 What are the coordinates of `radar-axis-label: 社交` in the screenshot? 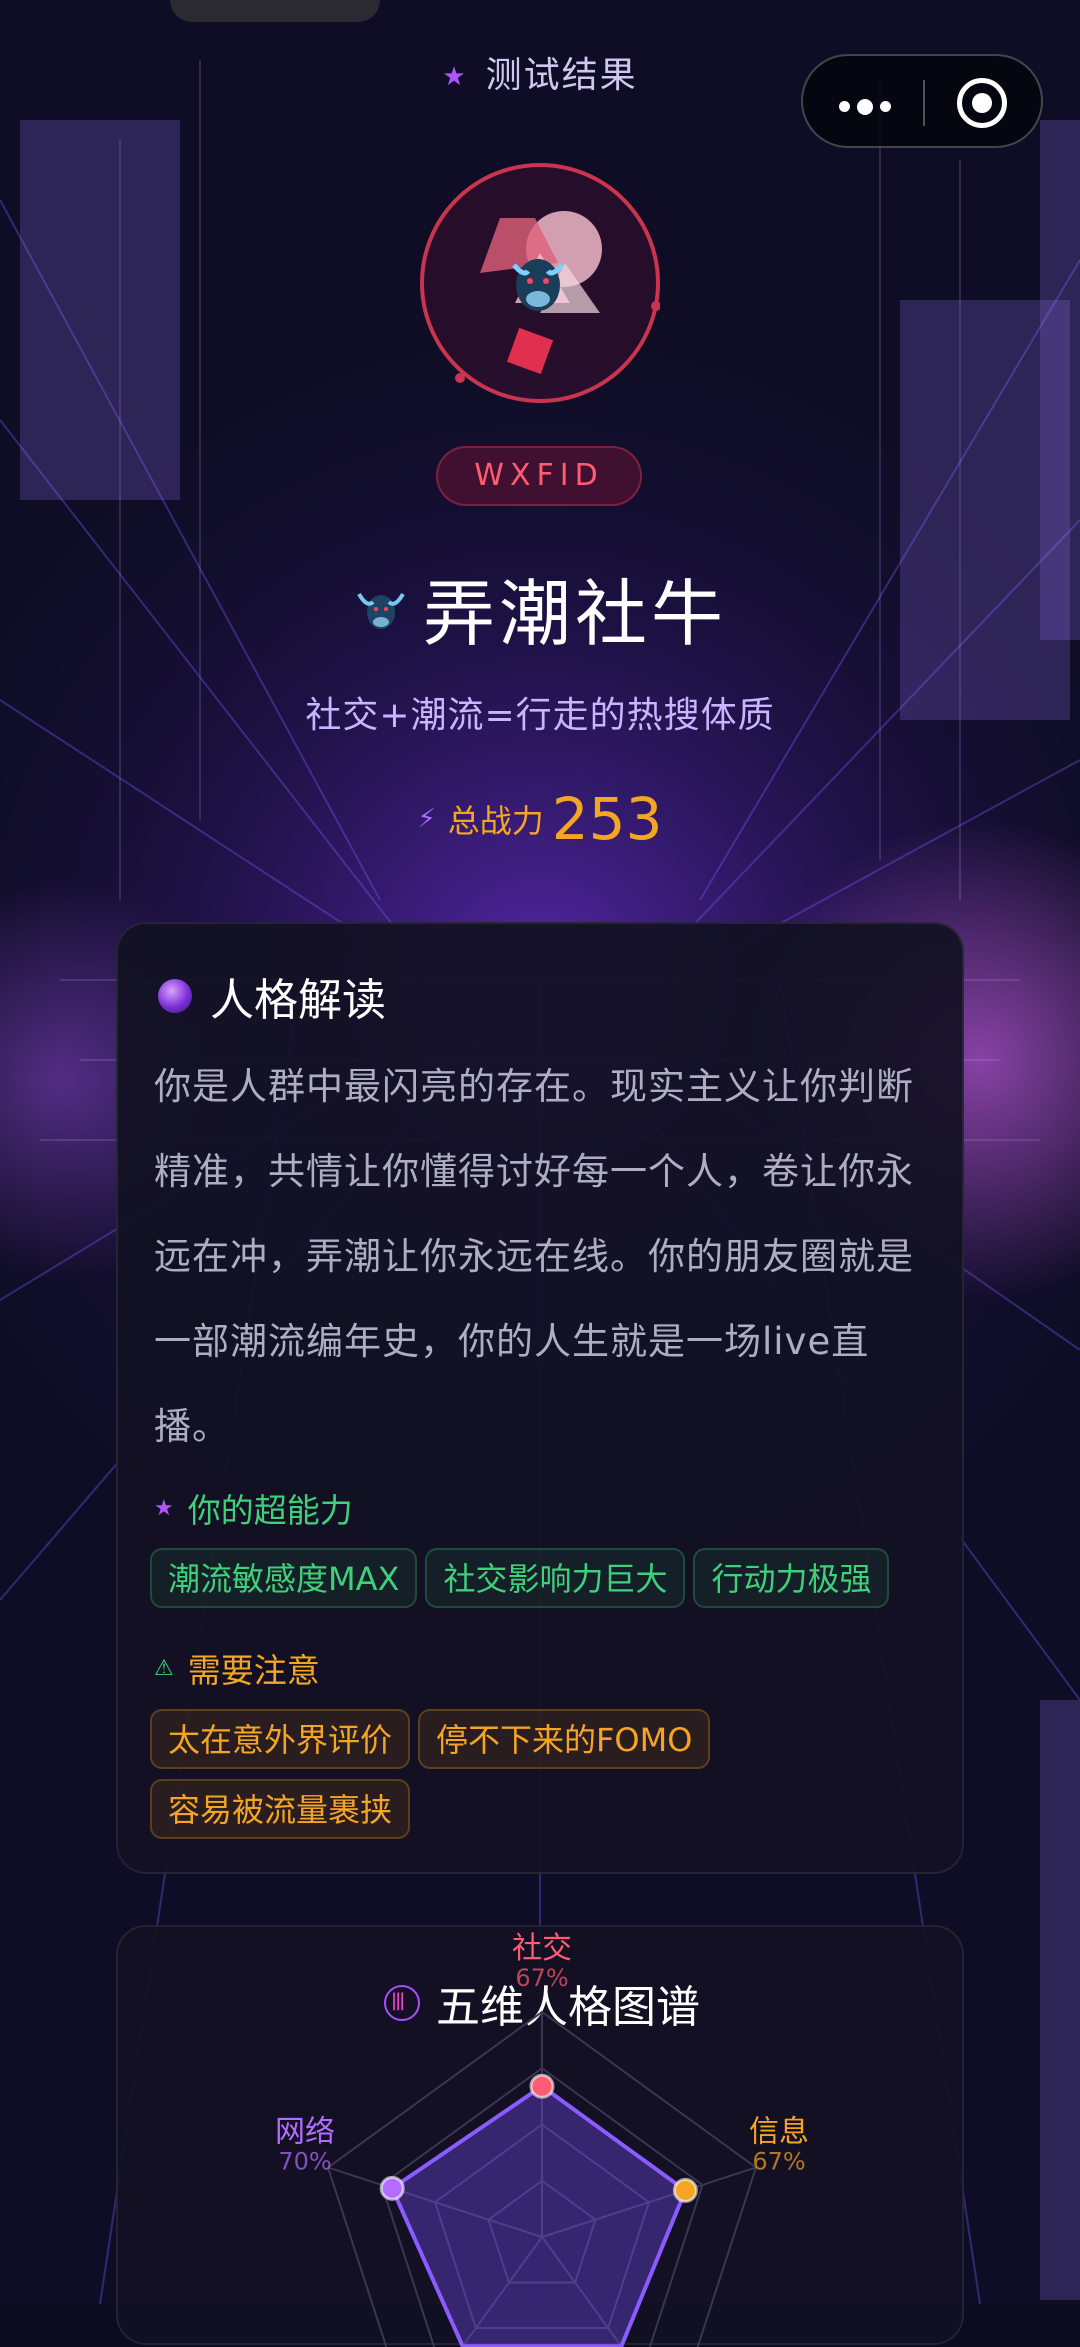 It's located at (542, 1948).